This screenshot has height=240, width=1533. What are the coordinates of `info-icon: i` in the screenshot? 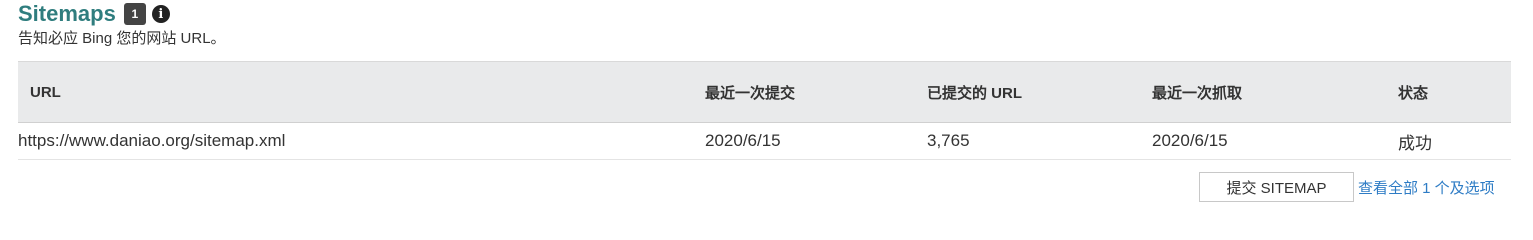 It's located at (160, 14).